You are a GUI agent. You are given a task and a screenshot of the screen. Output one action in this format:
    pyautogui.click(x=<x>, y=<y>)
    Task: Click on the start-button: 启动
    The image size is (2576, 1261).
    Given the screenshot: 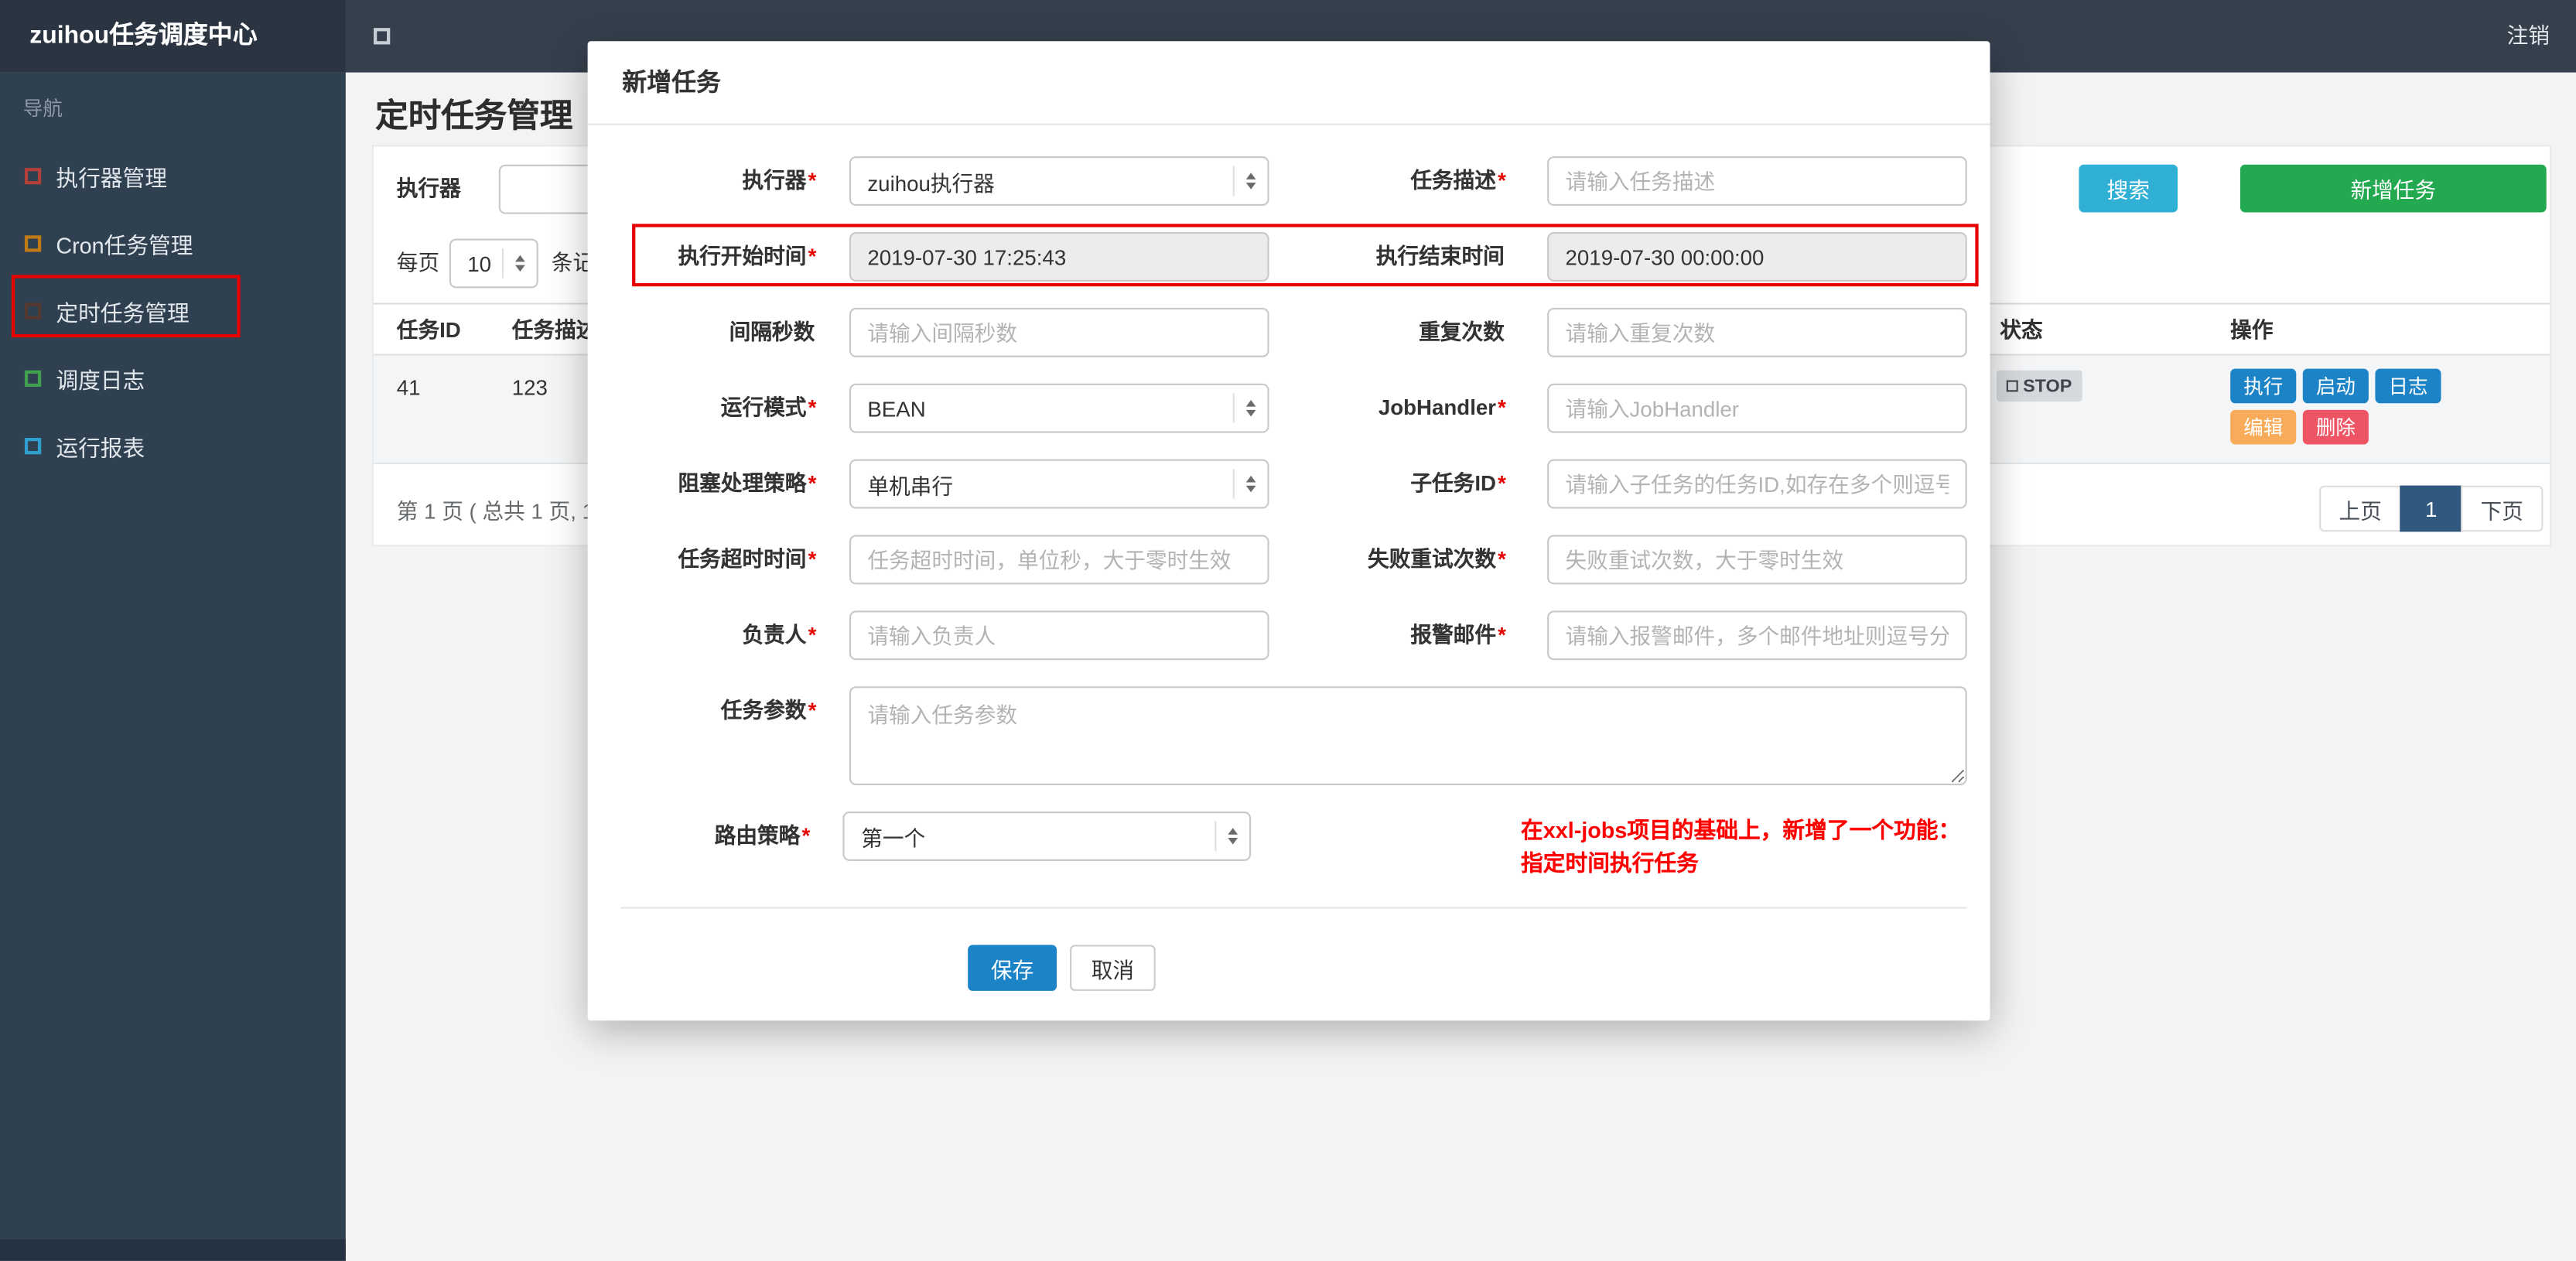 What is the action you would take?
    pyautogui.click(x=2335, y=386)
    